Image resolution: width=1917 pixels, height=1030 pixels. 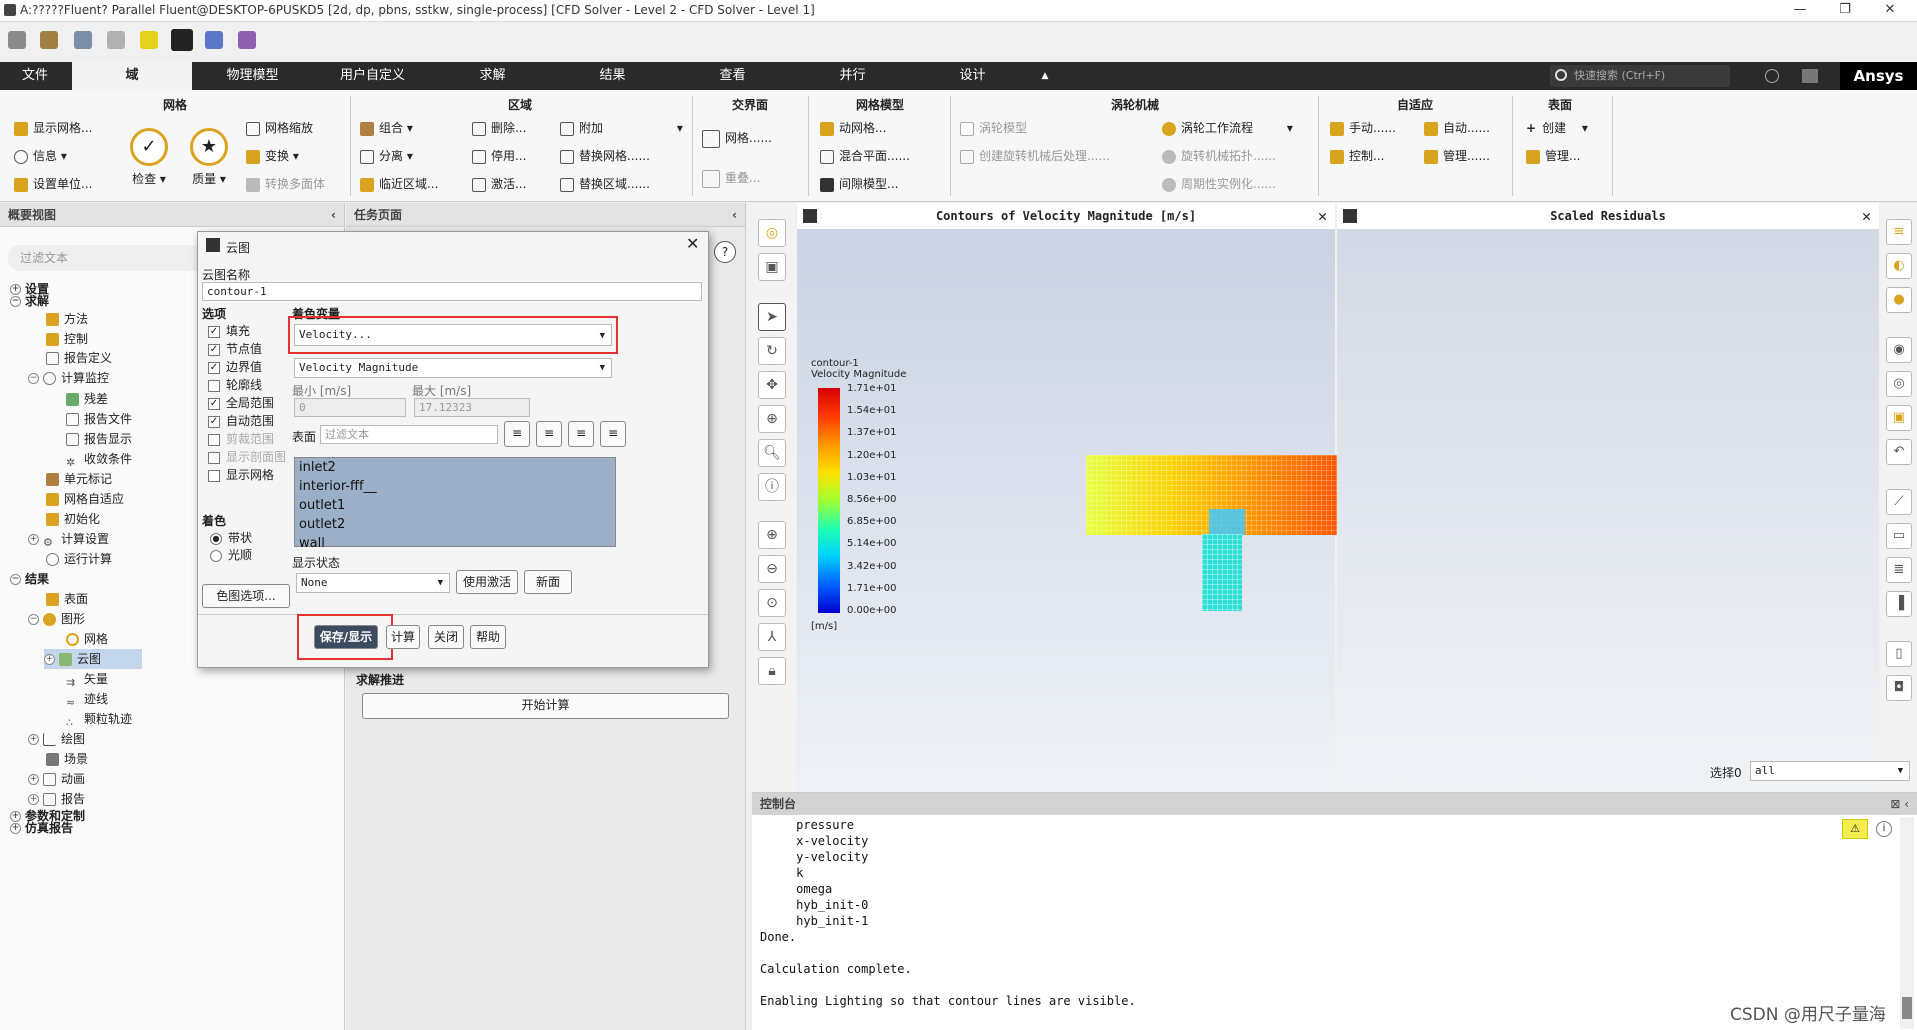 What do you see at coordinates (732, 76) in the screenshot?
I see `menu-view: 查看` at bounding box center [732, 76].